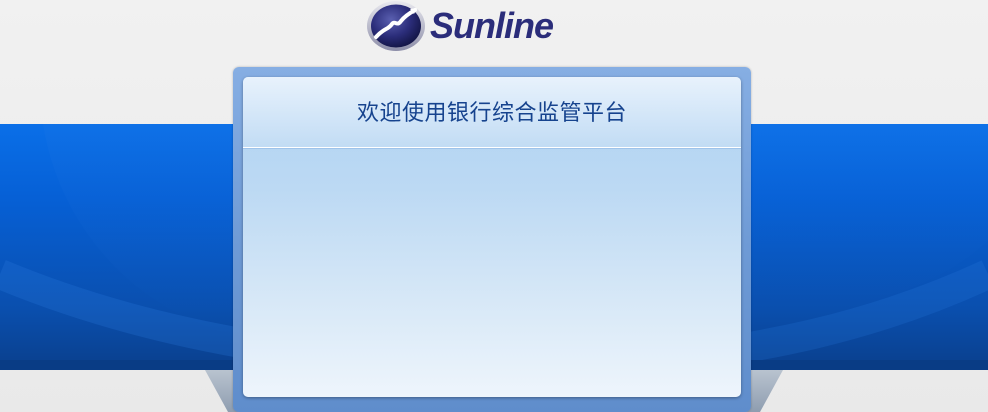  I want to click on panel-title: 欢迎使用银行综合监管平台, so click(491, 113).